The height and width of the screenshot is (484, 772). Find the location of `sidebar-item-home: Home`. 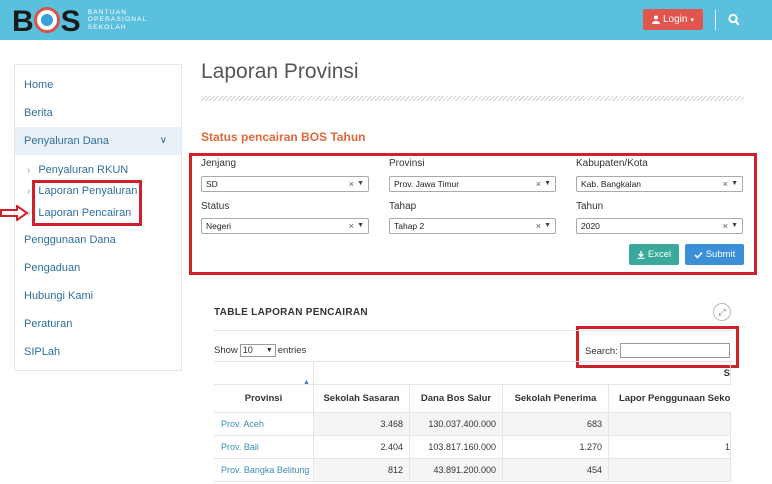

sidebar-item-home: Home is located at coordinates (98, 85).